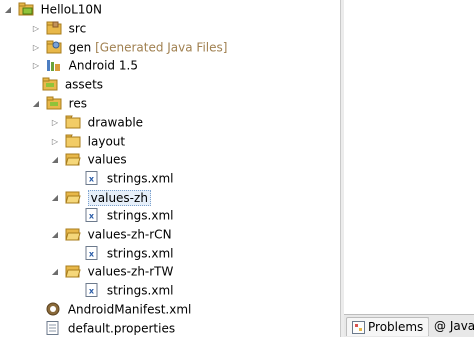  I want to click on library-icon, so click(53, 65).